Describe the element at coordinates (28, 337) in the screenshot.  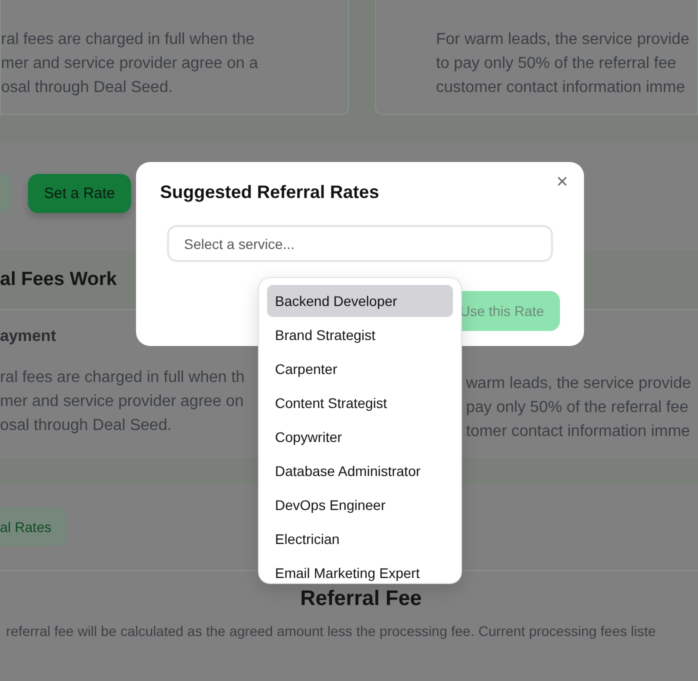
I see `column-heading: ayment` at that location.